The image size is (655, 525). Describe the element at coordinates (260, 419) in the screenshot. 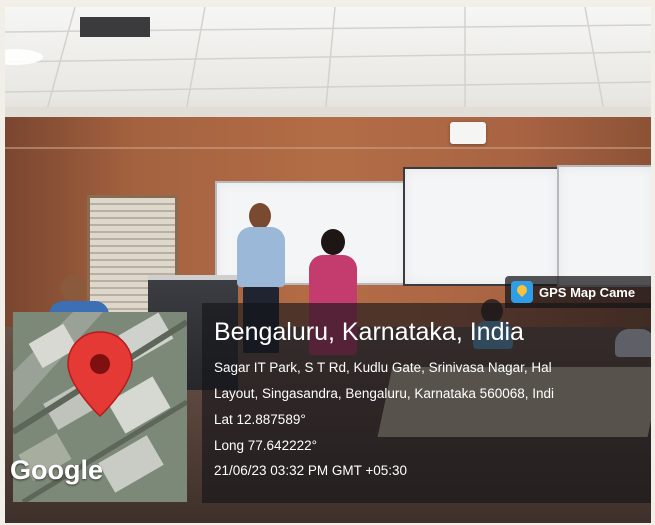

I see `latitude: Lat 12.887589°` at that location.